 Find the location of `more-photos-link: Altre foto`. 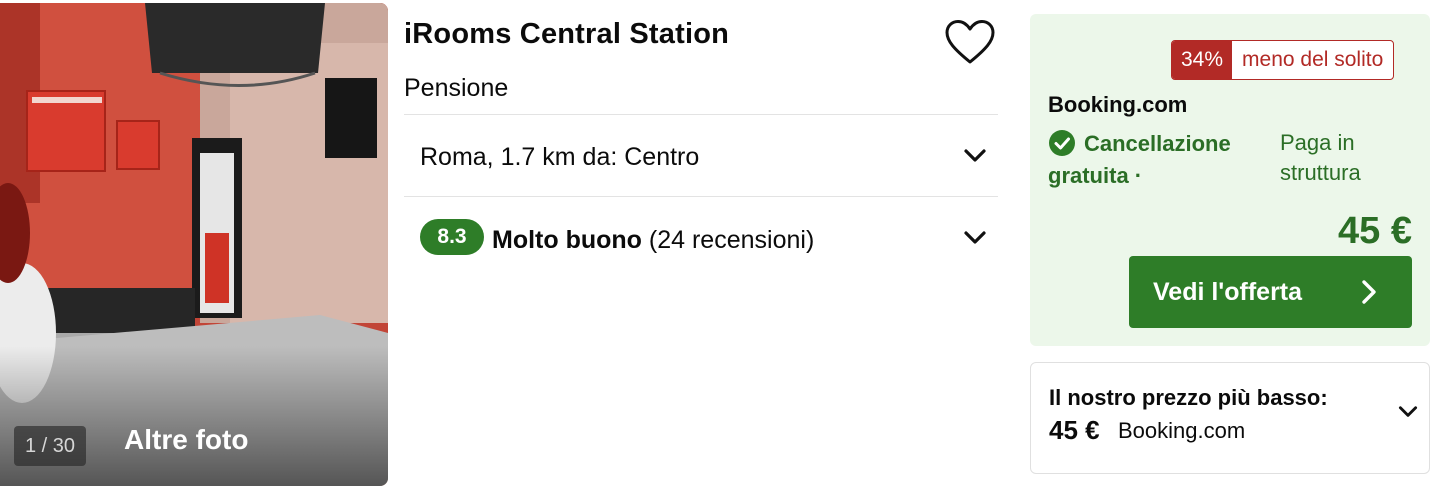

more-photos-link: Altre foto is located at coordinates (186, 440).